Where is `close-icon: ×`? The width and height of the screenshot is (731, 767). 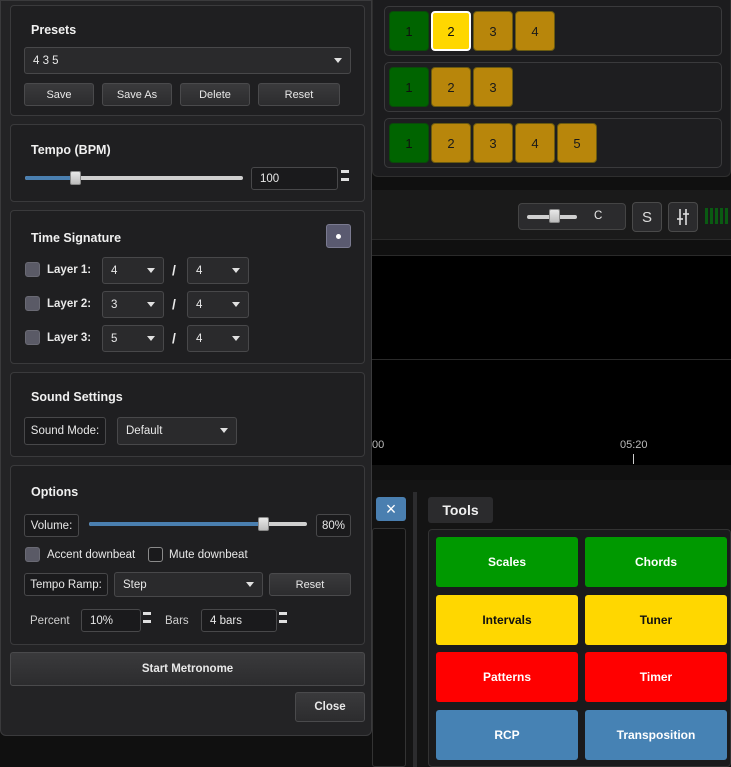 close-icon: × is located at coordinates (391, 509).